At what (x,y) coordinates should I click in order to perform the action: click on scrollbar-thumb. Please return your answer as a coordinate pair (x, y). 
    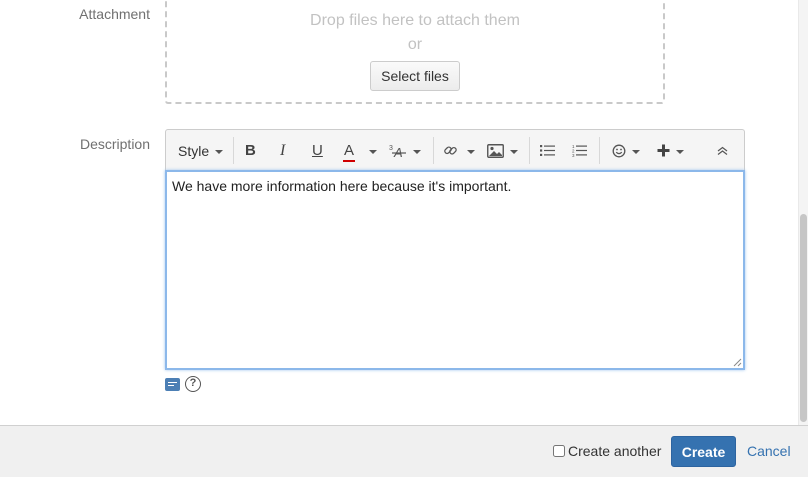
    Looking at the image, I should click on (803, 318).